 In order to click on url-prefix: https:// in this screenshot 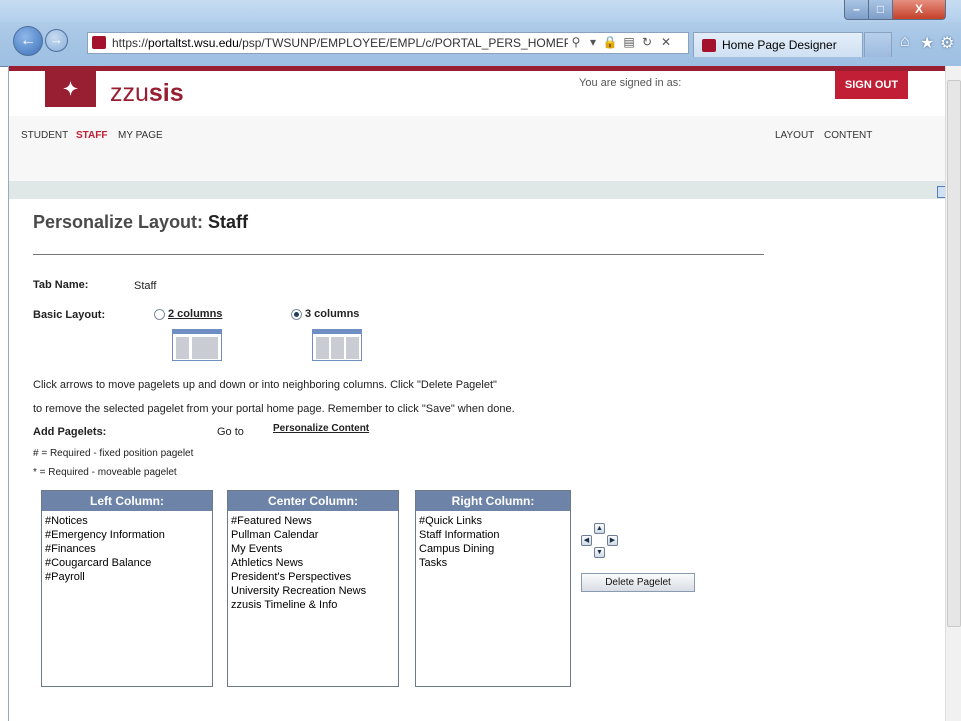, I will do `click(130, 43)`.